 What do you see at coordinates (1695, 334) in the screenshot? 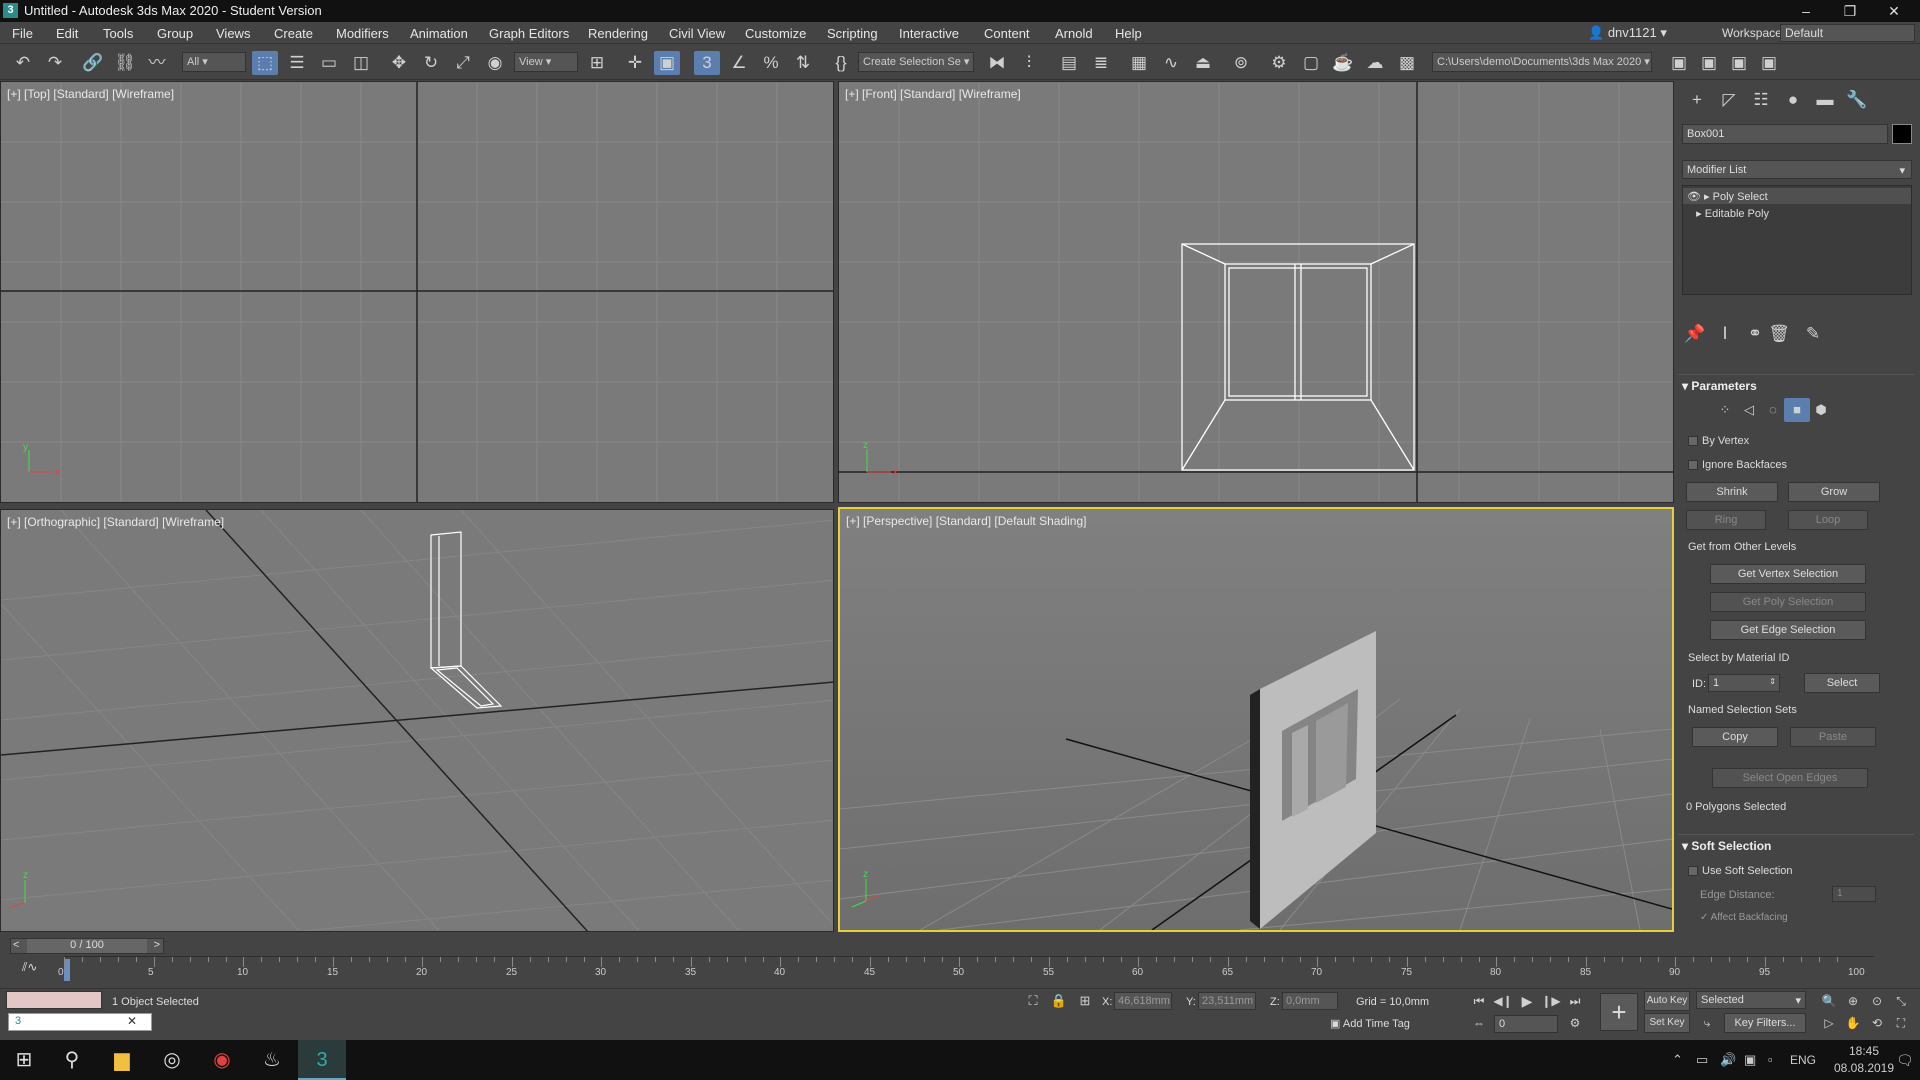
I see `pin-stack-icon: 📌` at bounding box center [1695, 334].